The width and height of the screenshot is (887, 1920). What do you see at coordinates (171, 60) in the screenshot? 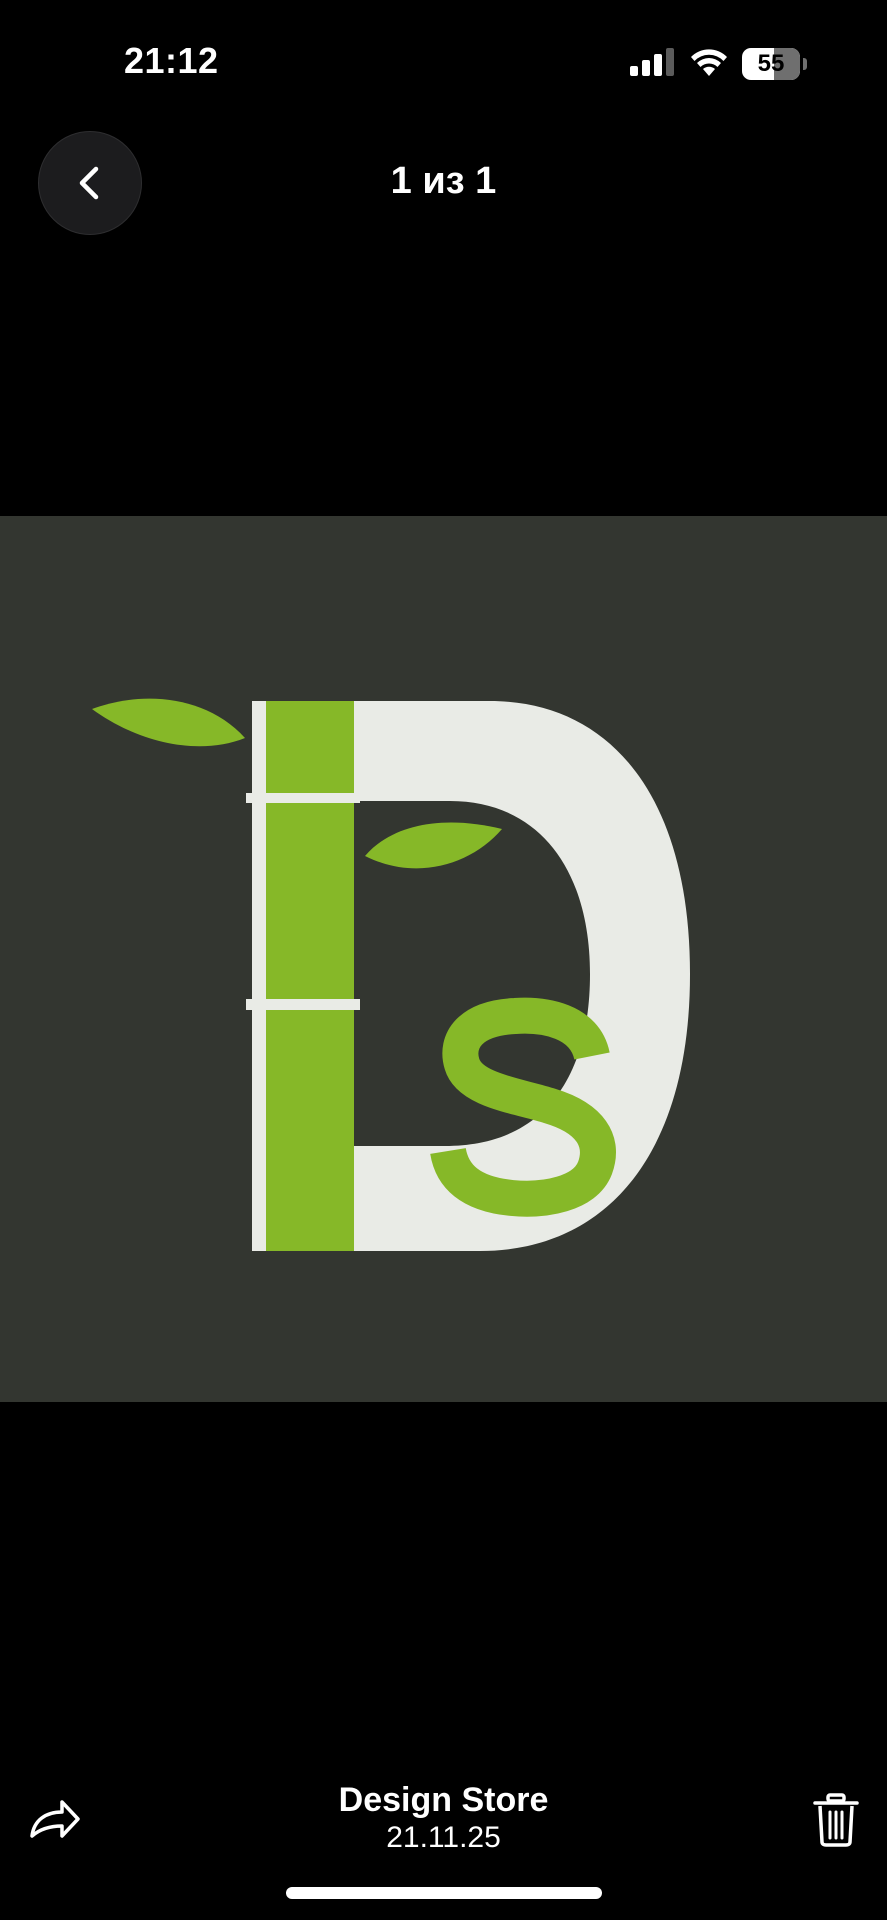
I see `status-time: 21:12` at bounding box center [171, 60].